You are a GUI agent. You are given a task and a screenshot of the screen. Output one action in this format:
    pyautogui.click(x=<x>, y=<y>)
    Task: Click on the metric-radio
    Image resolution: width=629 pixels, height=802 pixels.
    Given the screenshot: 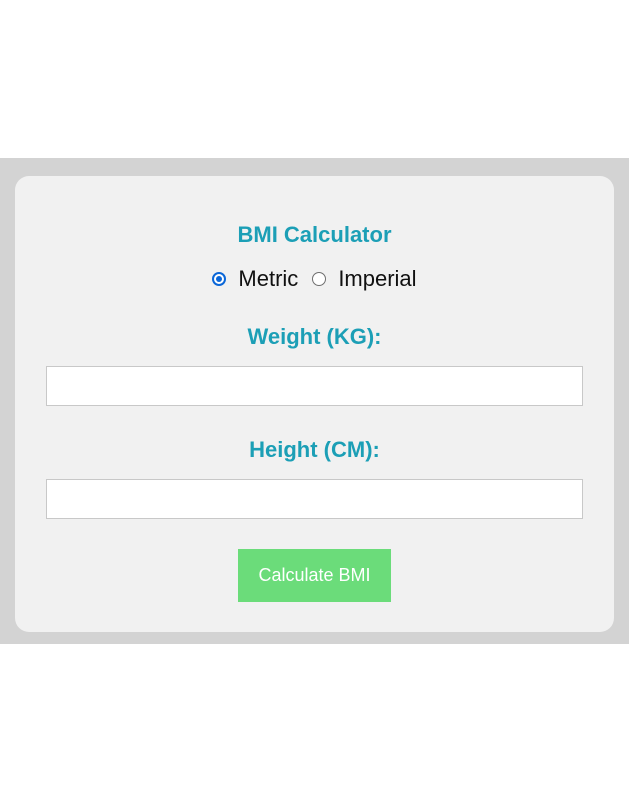 What is the action you would take?
    pyautogui.click(x=219, y=279)
    